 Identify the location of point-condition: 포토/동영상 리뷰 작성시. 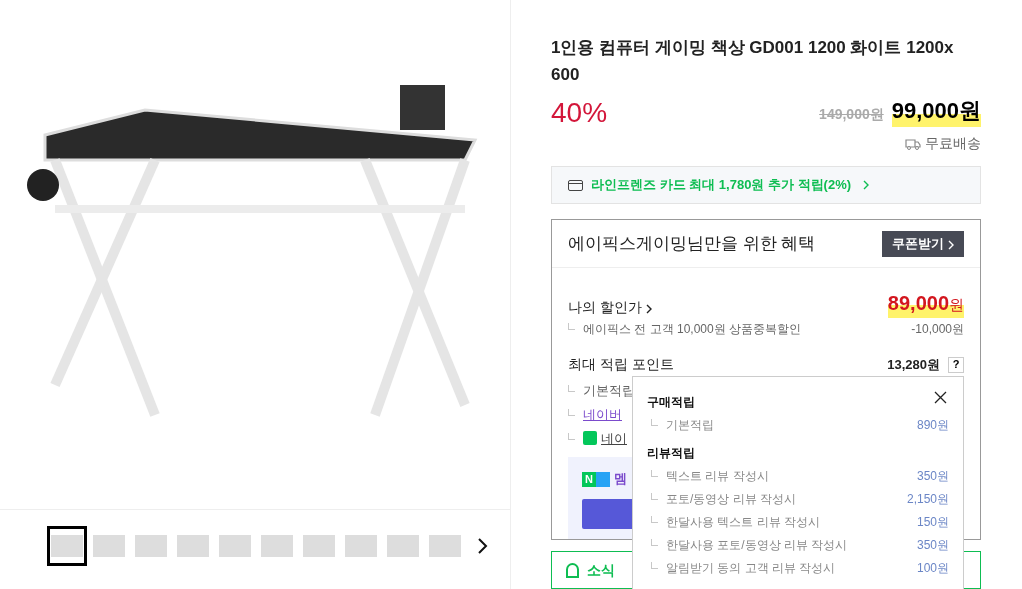
(721, 498).